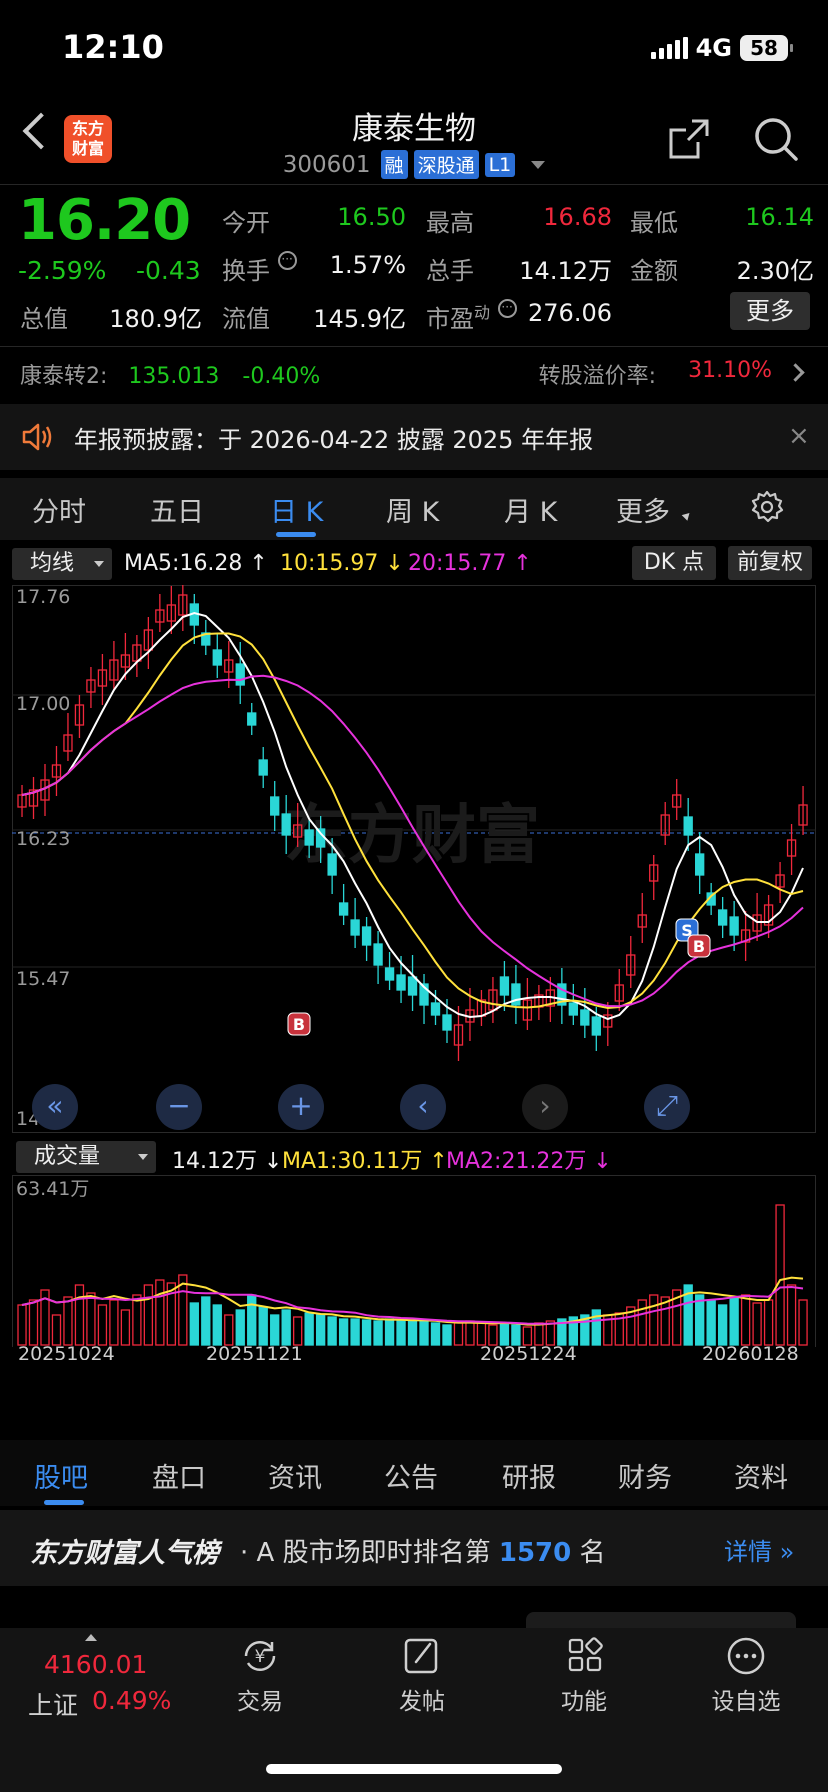 This screenshot has width=828, height=1792. What do you see at coordinates (55, 1107) in the screenshot?
I see `rewind-icon: «` at bounding box center [55, 1107].